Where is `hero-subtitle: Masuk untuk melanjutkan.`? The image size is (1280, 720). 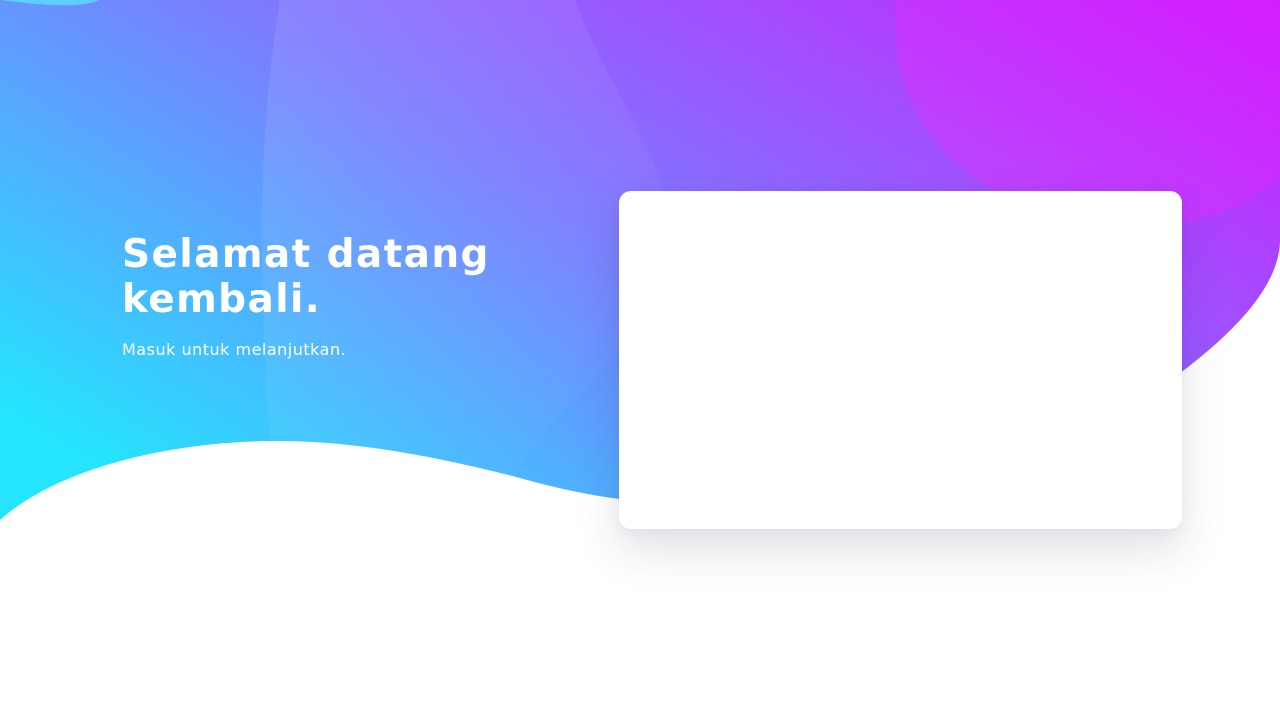 hero-subtitle: Masuk untuk melanjutkan. is located at coordinates (234, 349).